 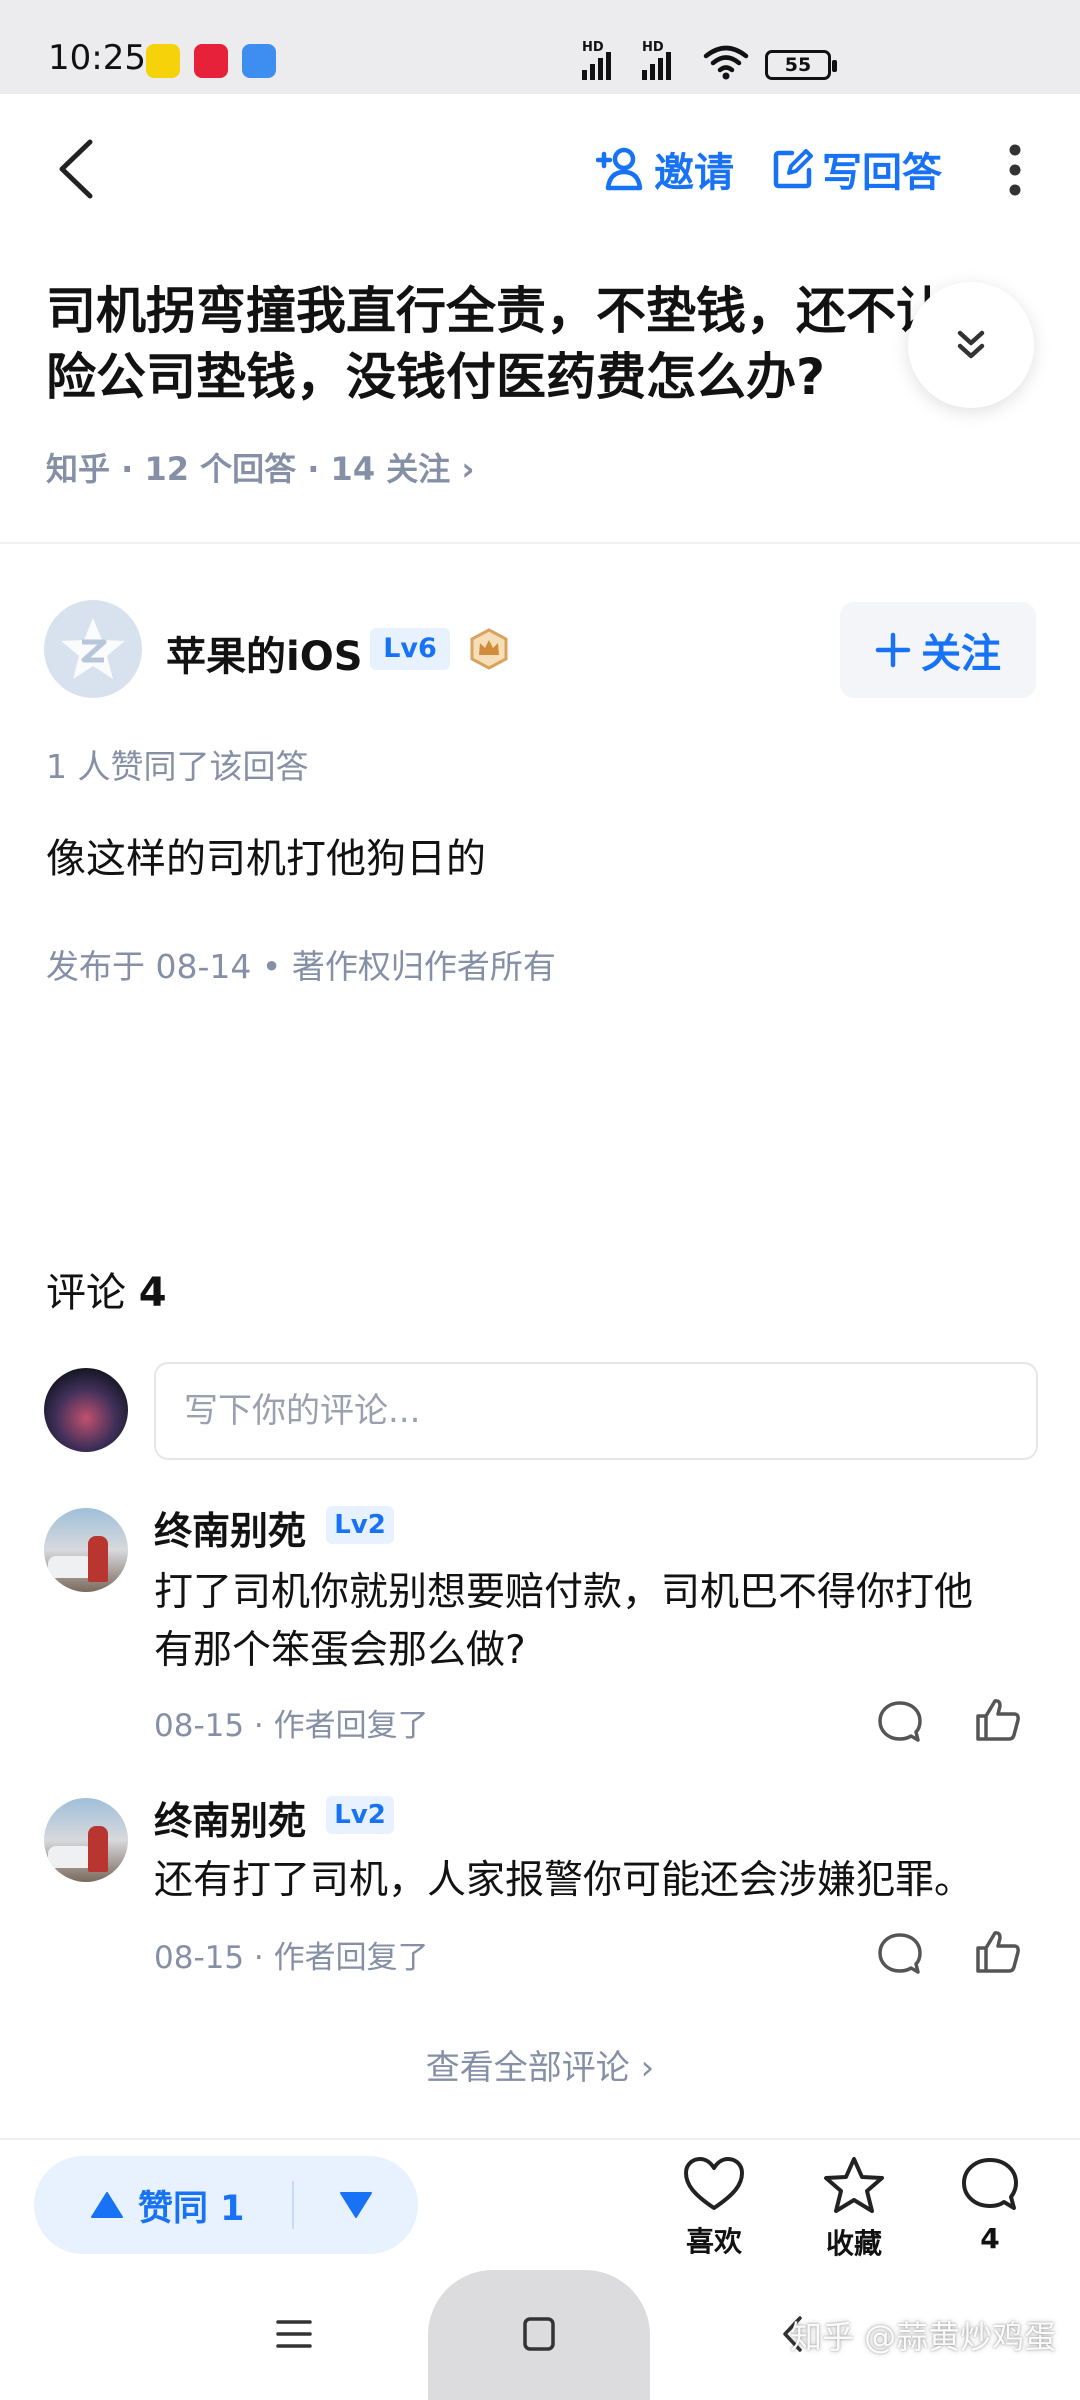 I want to click on like-button: 喜欢, so click(x=714, y=2208).